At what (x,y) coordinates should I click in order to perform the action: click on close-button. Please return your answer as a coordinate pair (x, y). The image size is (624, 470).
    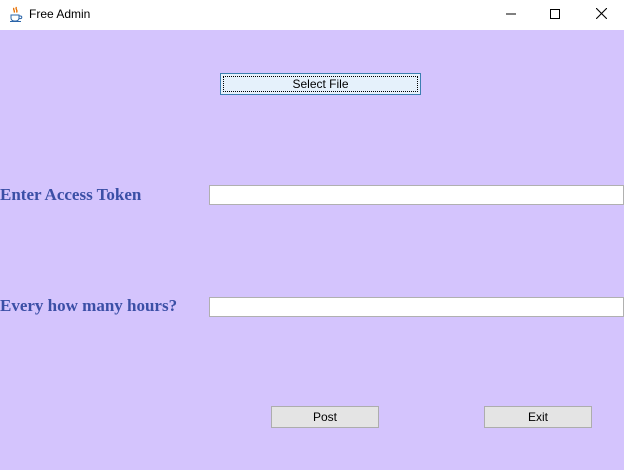
    Looking at the image, I should click on (601, 15).